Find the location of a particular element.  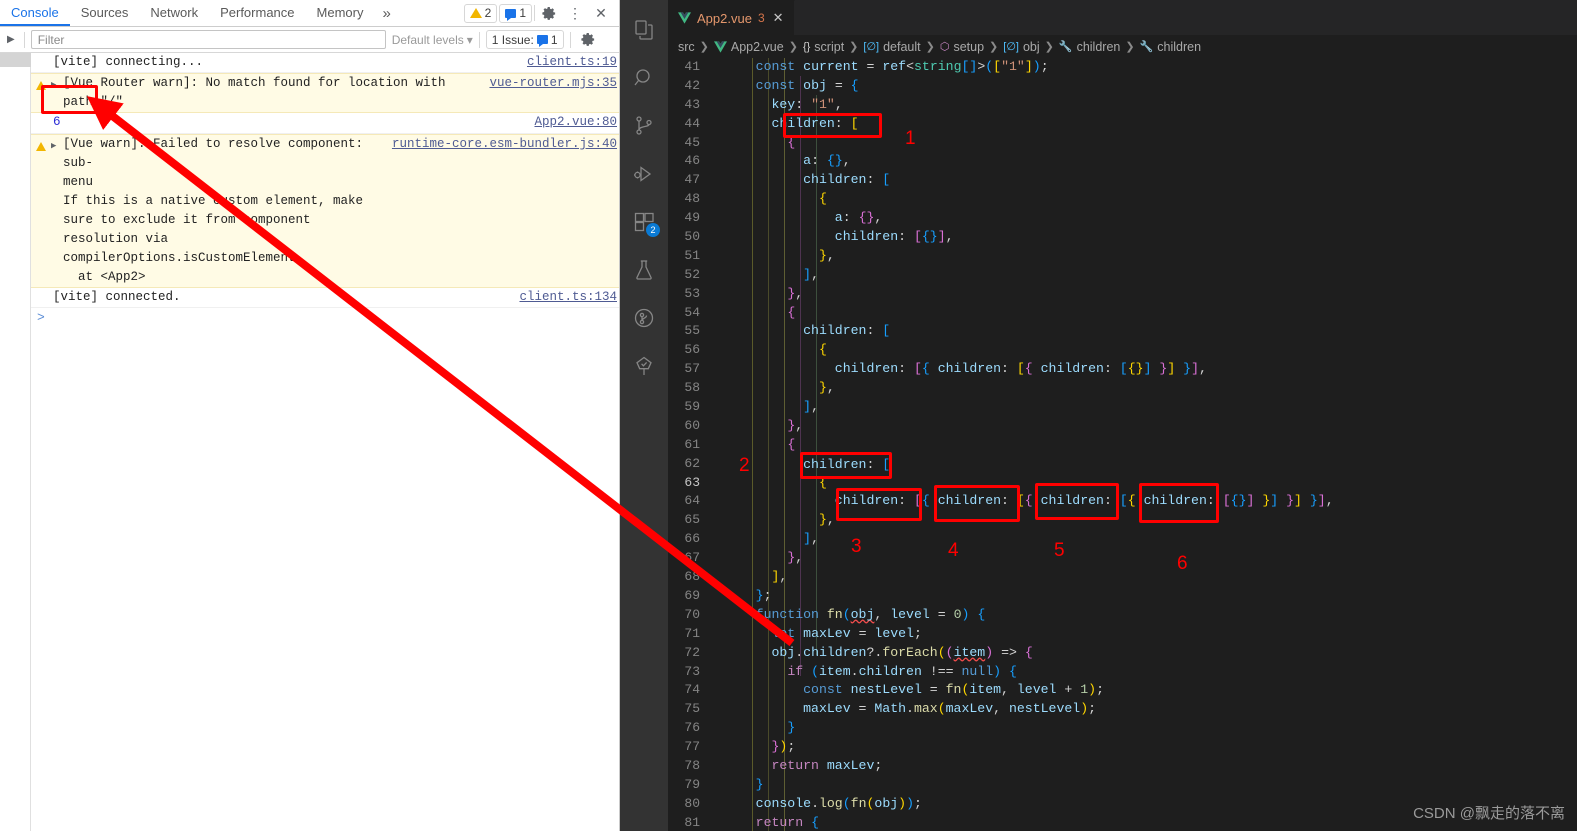

code-line: 76 } is located at coordinates (1122, 728).